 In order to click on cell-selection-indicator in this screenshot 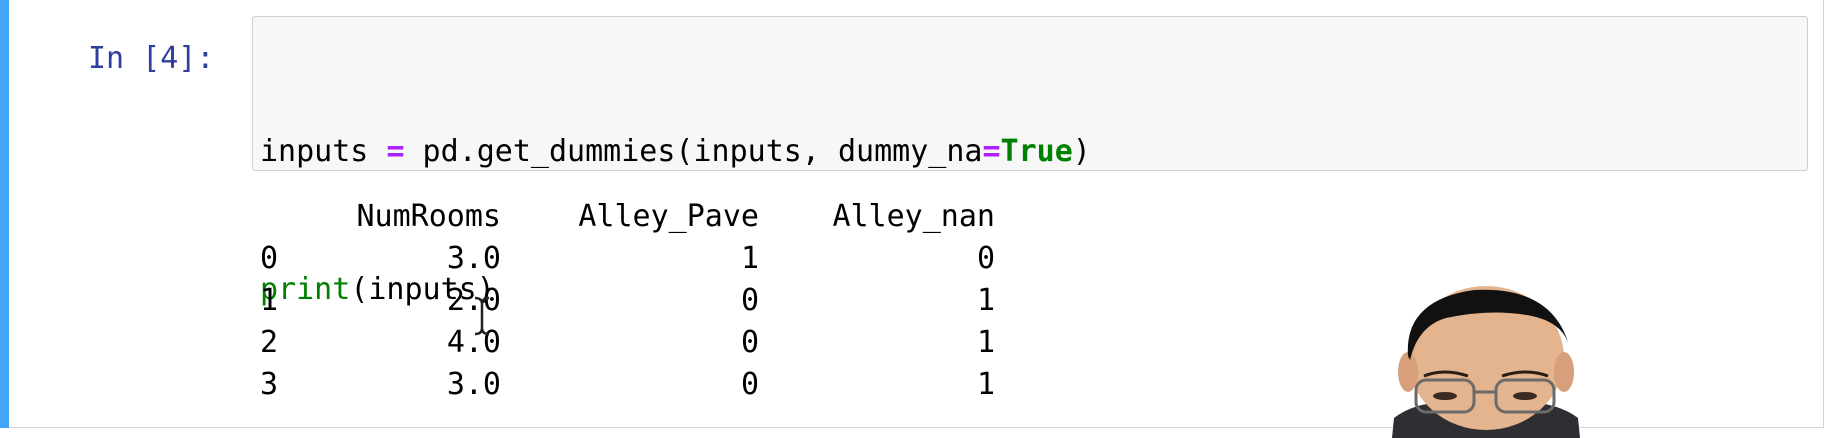, I will do `click(4, 214)`.